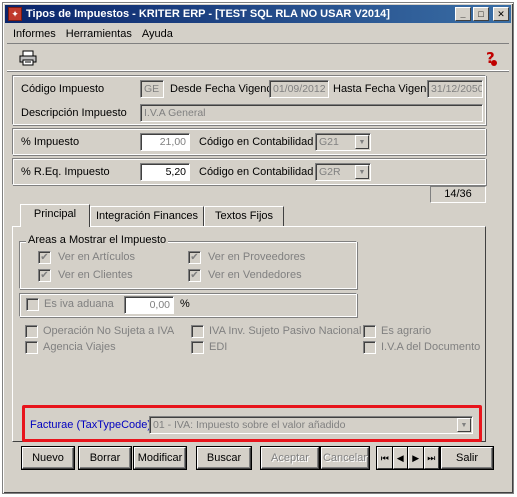 Image resolution: width=517 pixels, height=497 pixels. What do you see at coordinates (255, 275) in the screenshot?
I see `ver-vendedores-label: Ver en Vendedores` at bounding box center [255, 275].